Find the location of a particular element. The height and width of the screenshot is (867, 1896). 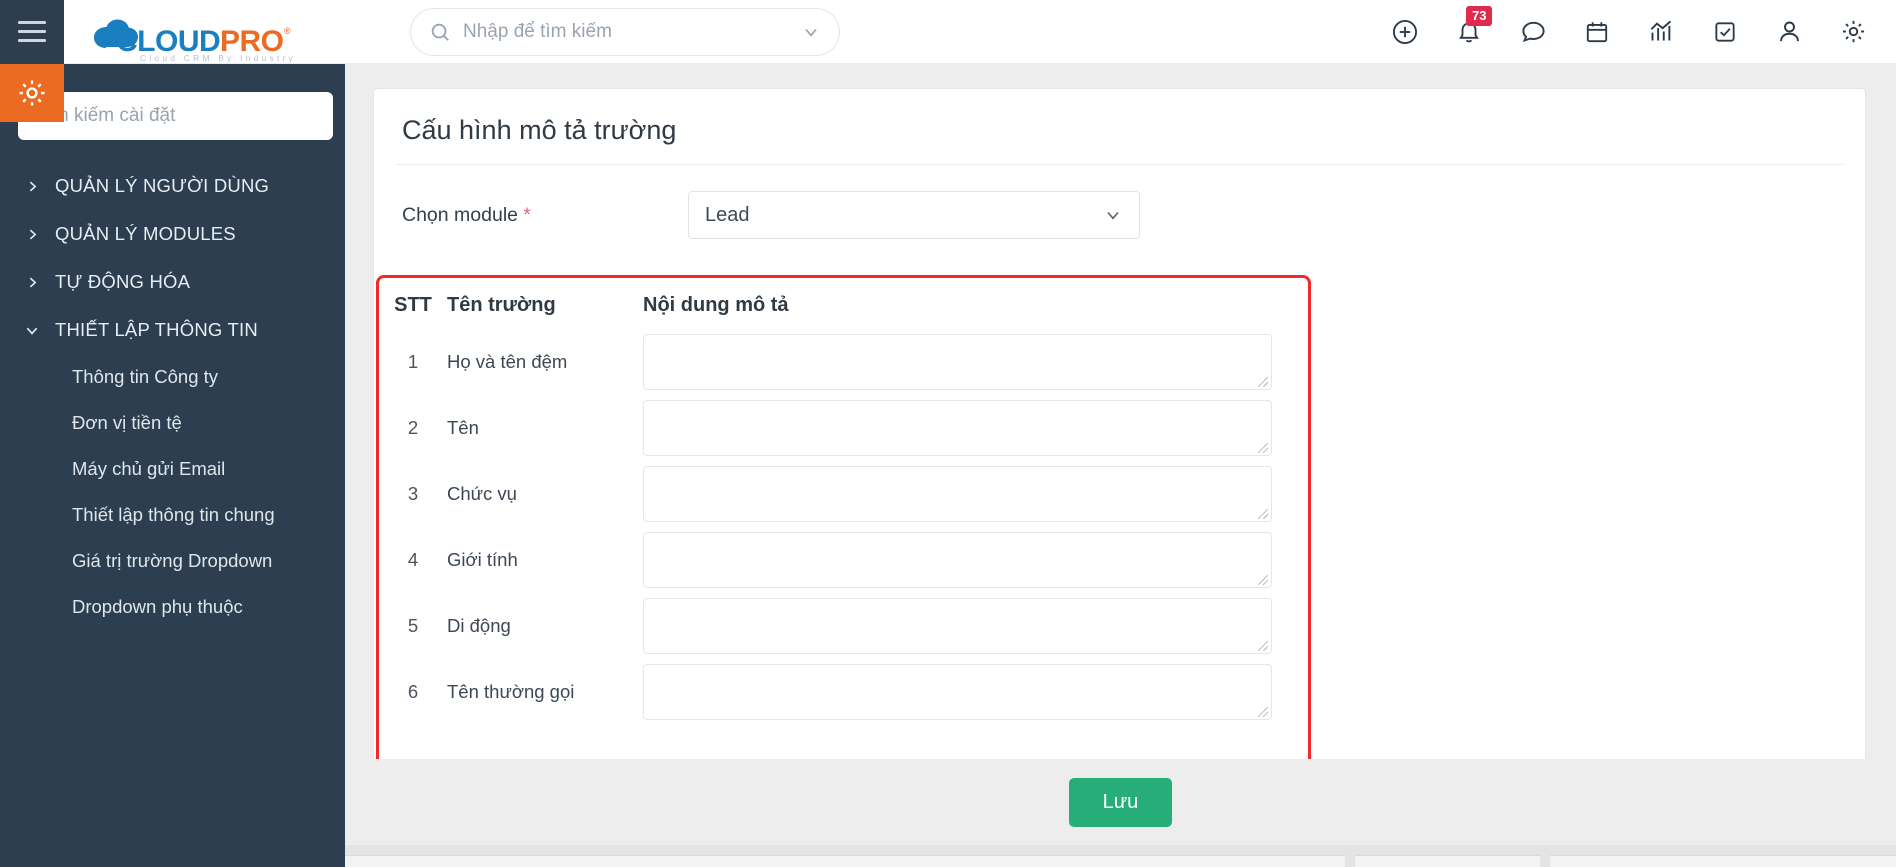

sidebar-item-dropdown-values: Giá trị trường Dropdown is located at coordinates (172, 561).